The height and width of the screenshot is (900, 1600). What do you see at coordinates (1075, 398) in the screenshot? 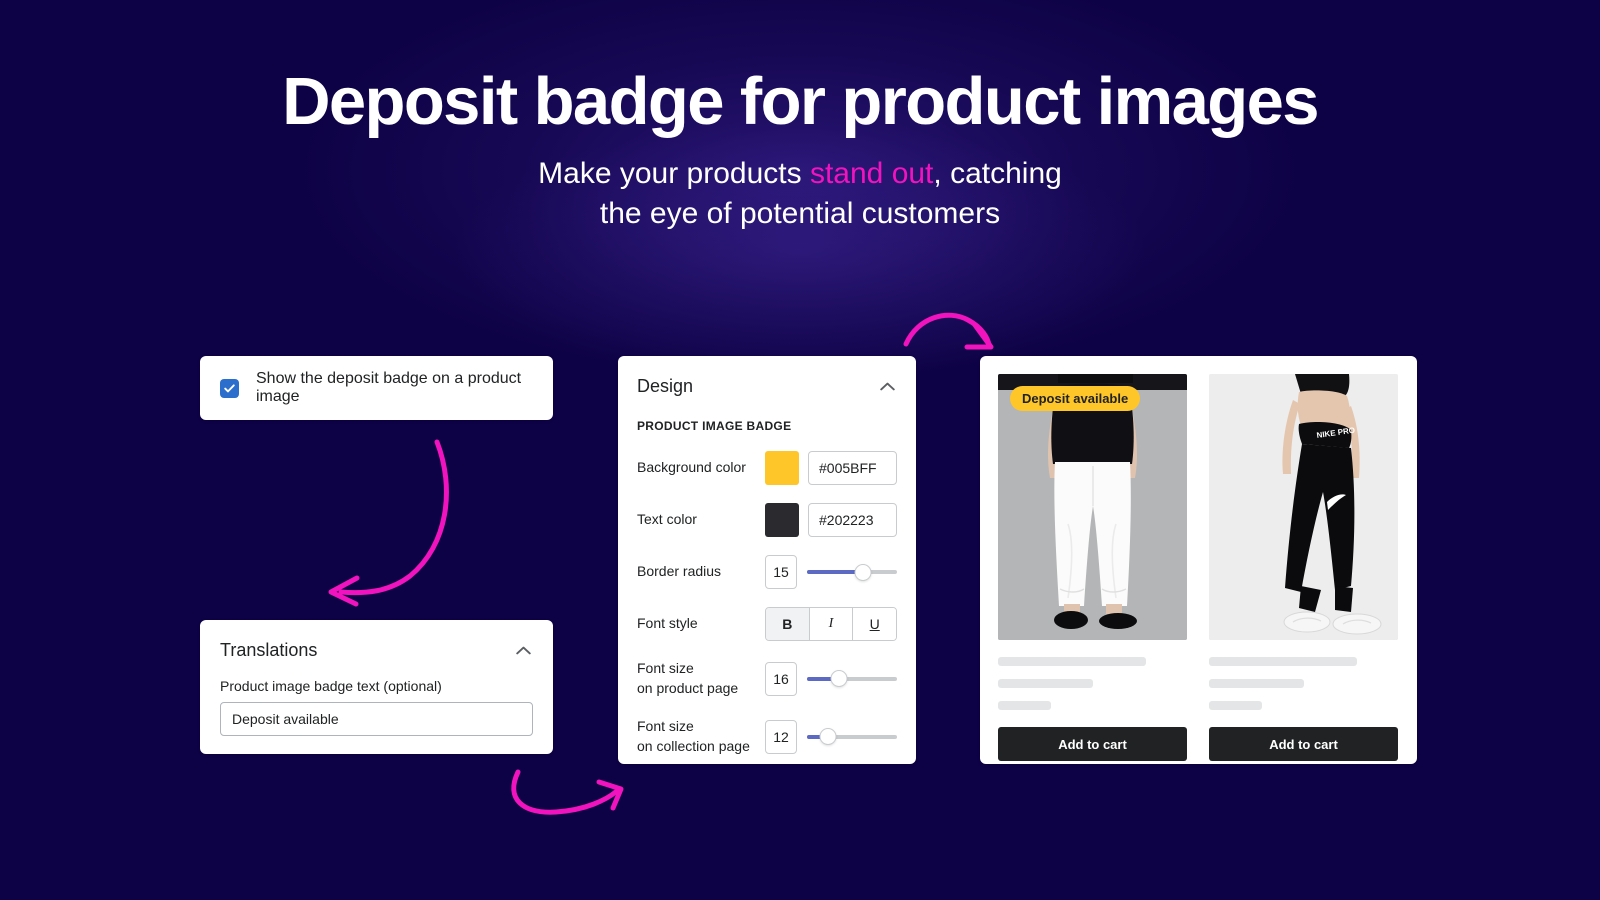
I see `deposit-badge: Deposit available` at bounding box center [1075, 398].